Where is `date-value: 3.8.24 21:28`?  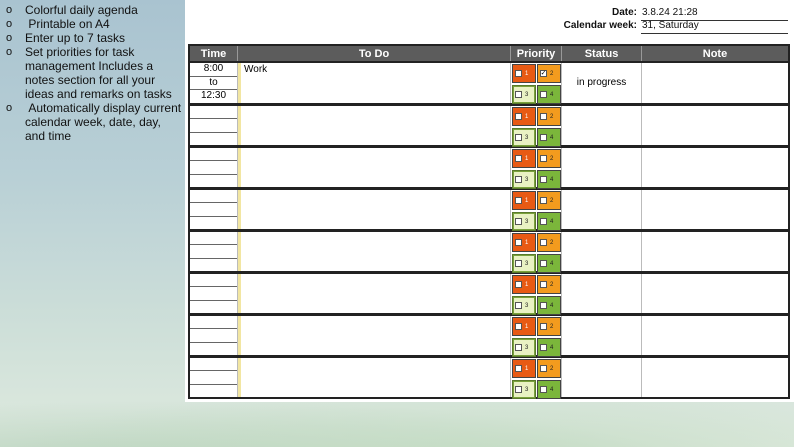 date-value: 3.8.24 21:28 is located at coordinates (714, 14).